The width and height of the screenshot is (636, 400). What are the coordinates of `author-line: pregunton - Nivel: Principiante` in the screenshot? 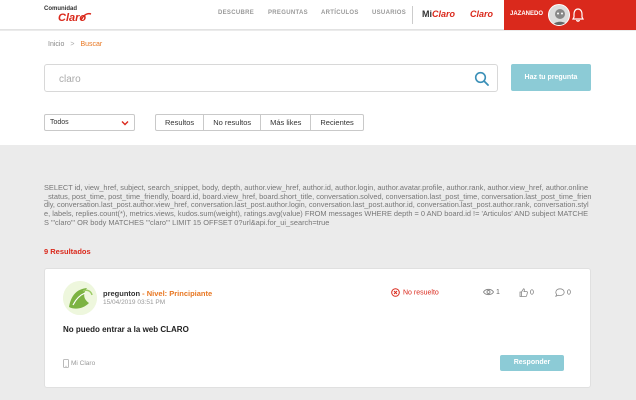 It's located at (157, 293).